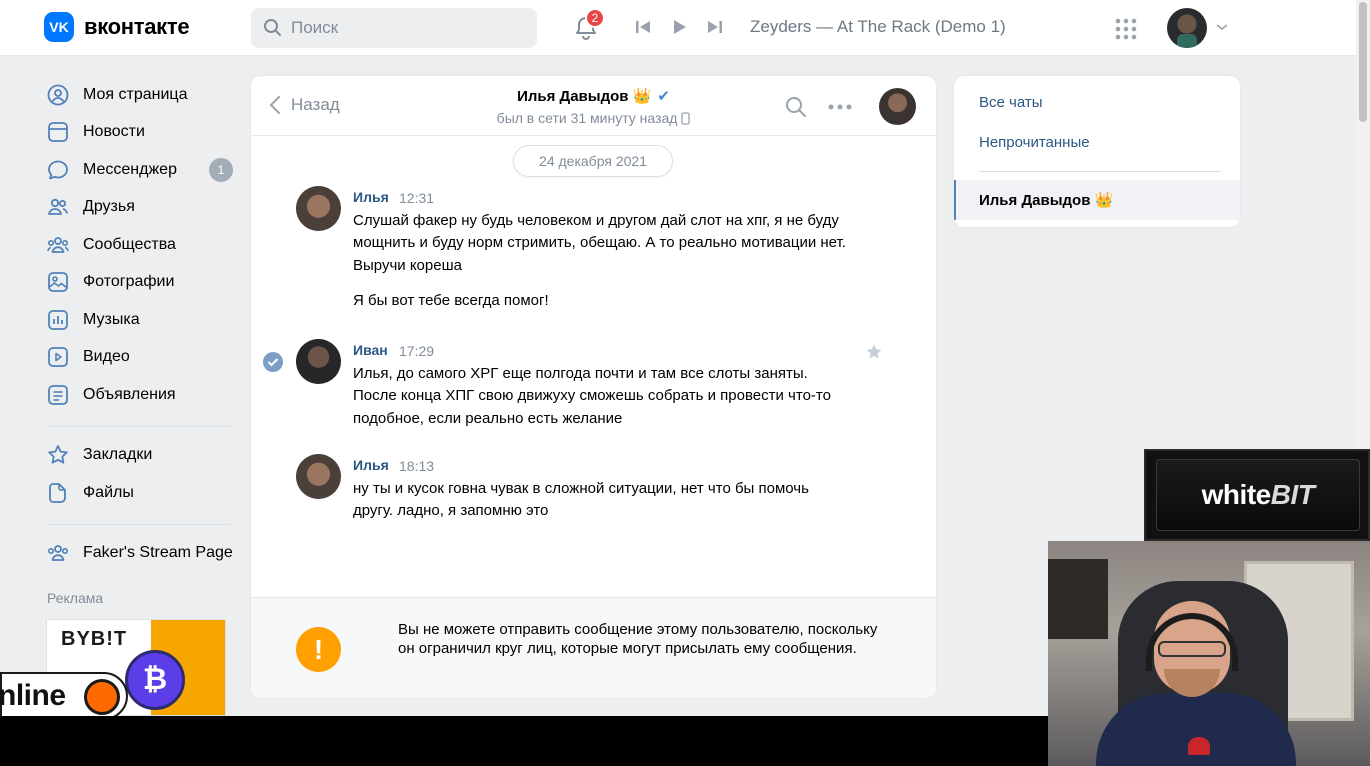 Image resolution: width=1370 pixels, height=766 pixels. I want to click on message-author: Иван, so click(370, 350).